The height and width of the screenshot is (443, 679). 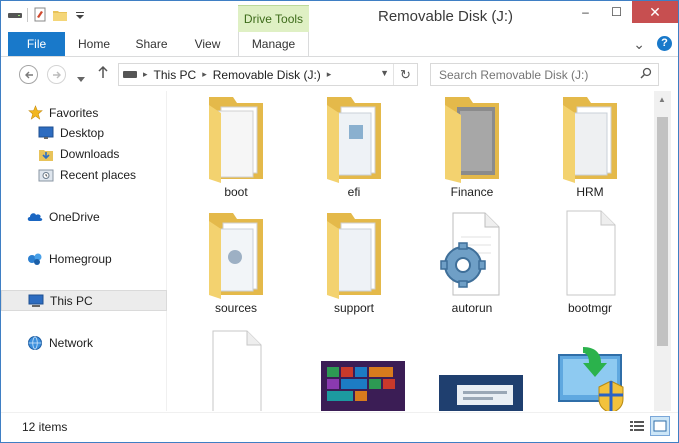 I want to click on ribbon-tabs: File Home Share View Manage ⌄ ?, so click(x=339, y=44).